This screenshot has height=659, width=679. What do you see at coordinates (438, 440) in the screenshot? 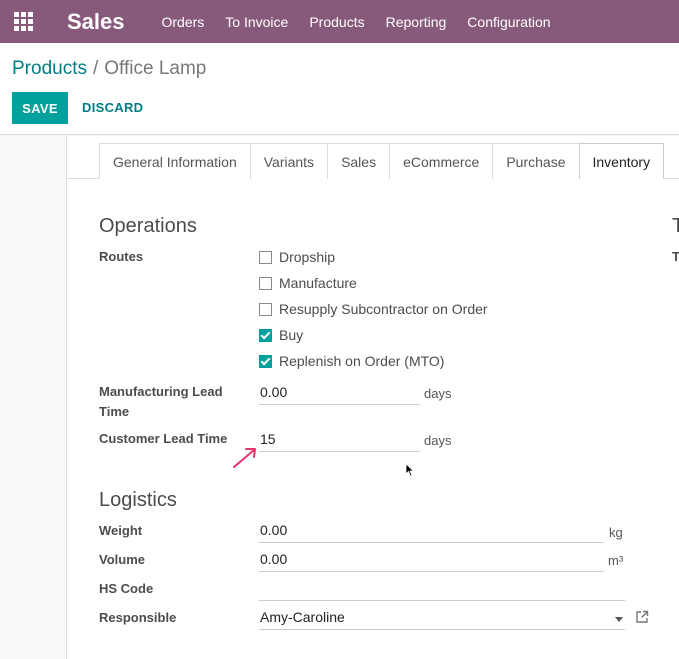
I see `customer-lead-time-unit: days` at bounding box center [438, 440].